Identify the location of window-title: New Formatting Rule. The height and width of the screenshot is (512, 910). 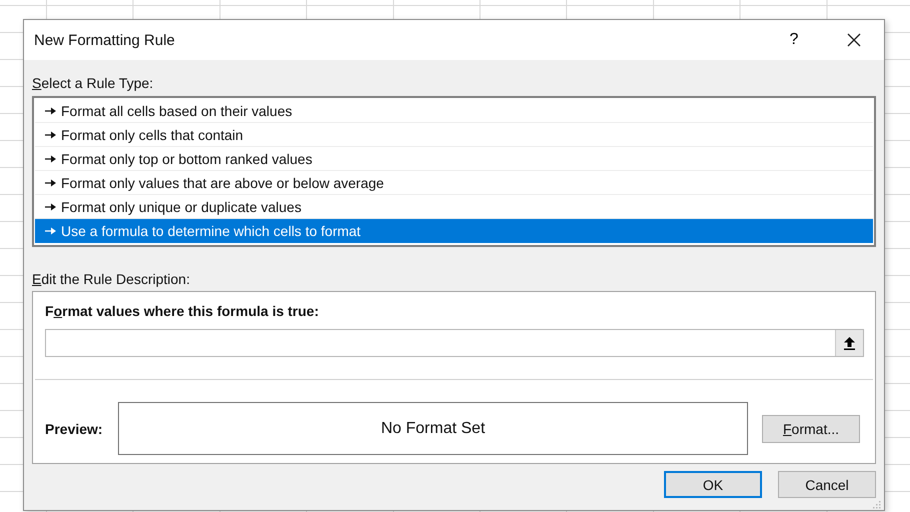
(105, 40).